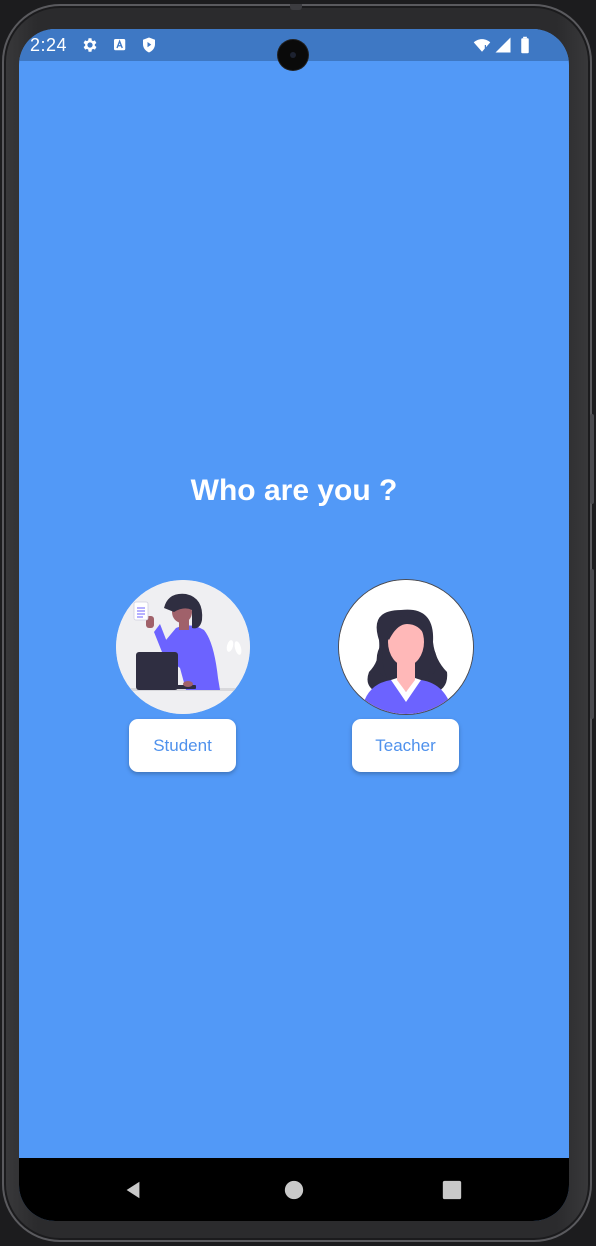 This screenshot has height=1246, width=596. I want to click on teacher-illustration, so click(406, 647).